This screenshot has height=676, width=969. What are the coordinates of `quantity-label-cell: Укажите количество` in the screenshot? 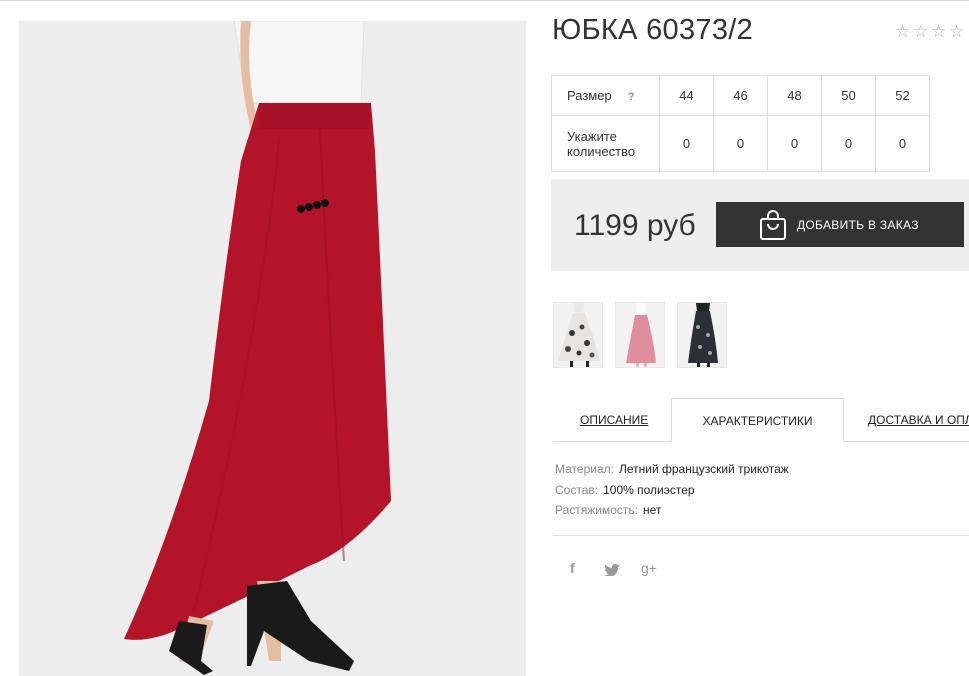 It's located at (605, 143).